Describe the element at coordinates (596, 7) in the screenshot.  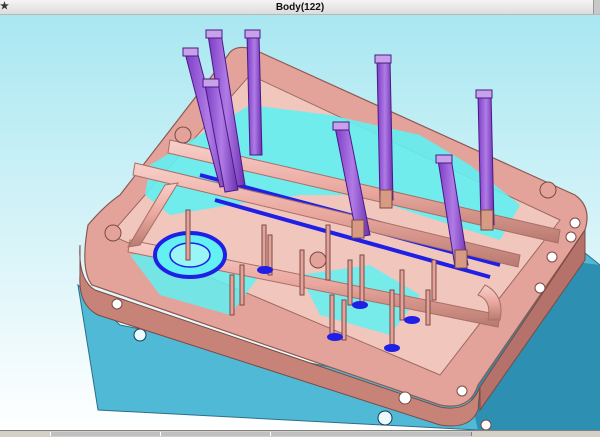
I see `window-control` at that location.